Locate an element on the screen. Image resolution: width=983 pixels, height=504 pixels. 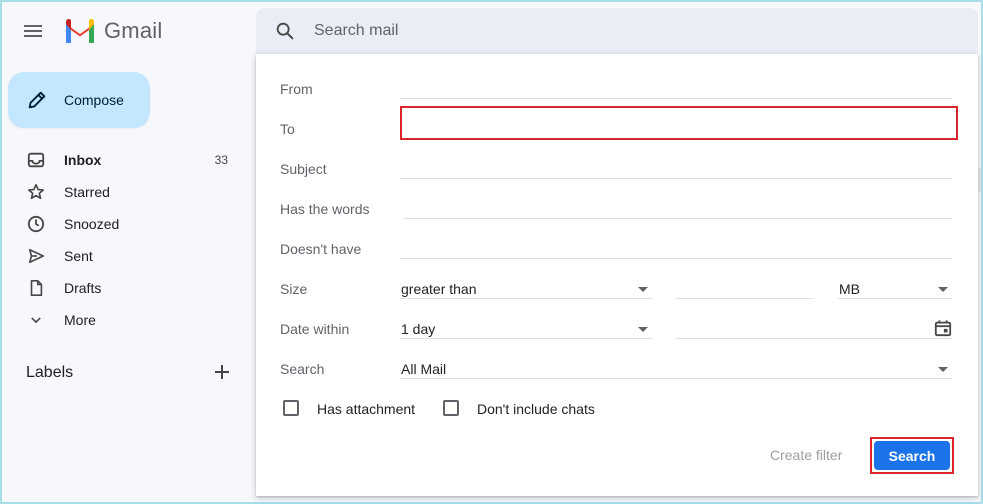
sidebar-item-starred: Starred is located at coordinates (122, 192).